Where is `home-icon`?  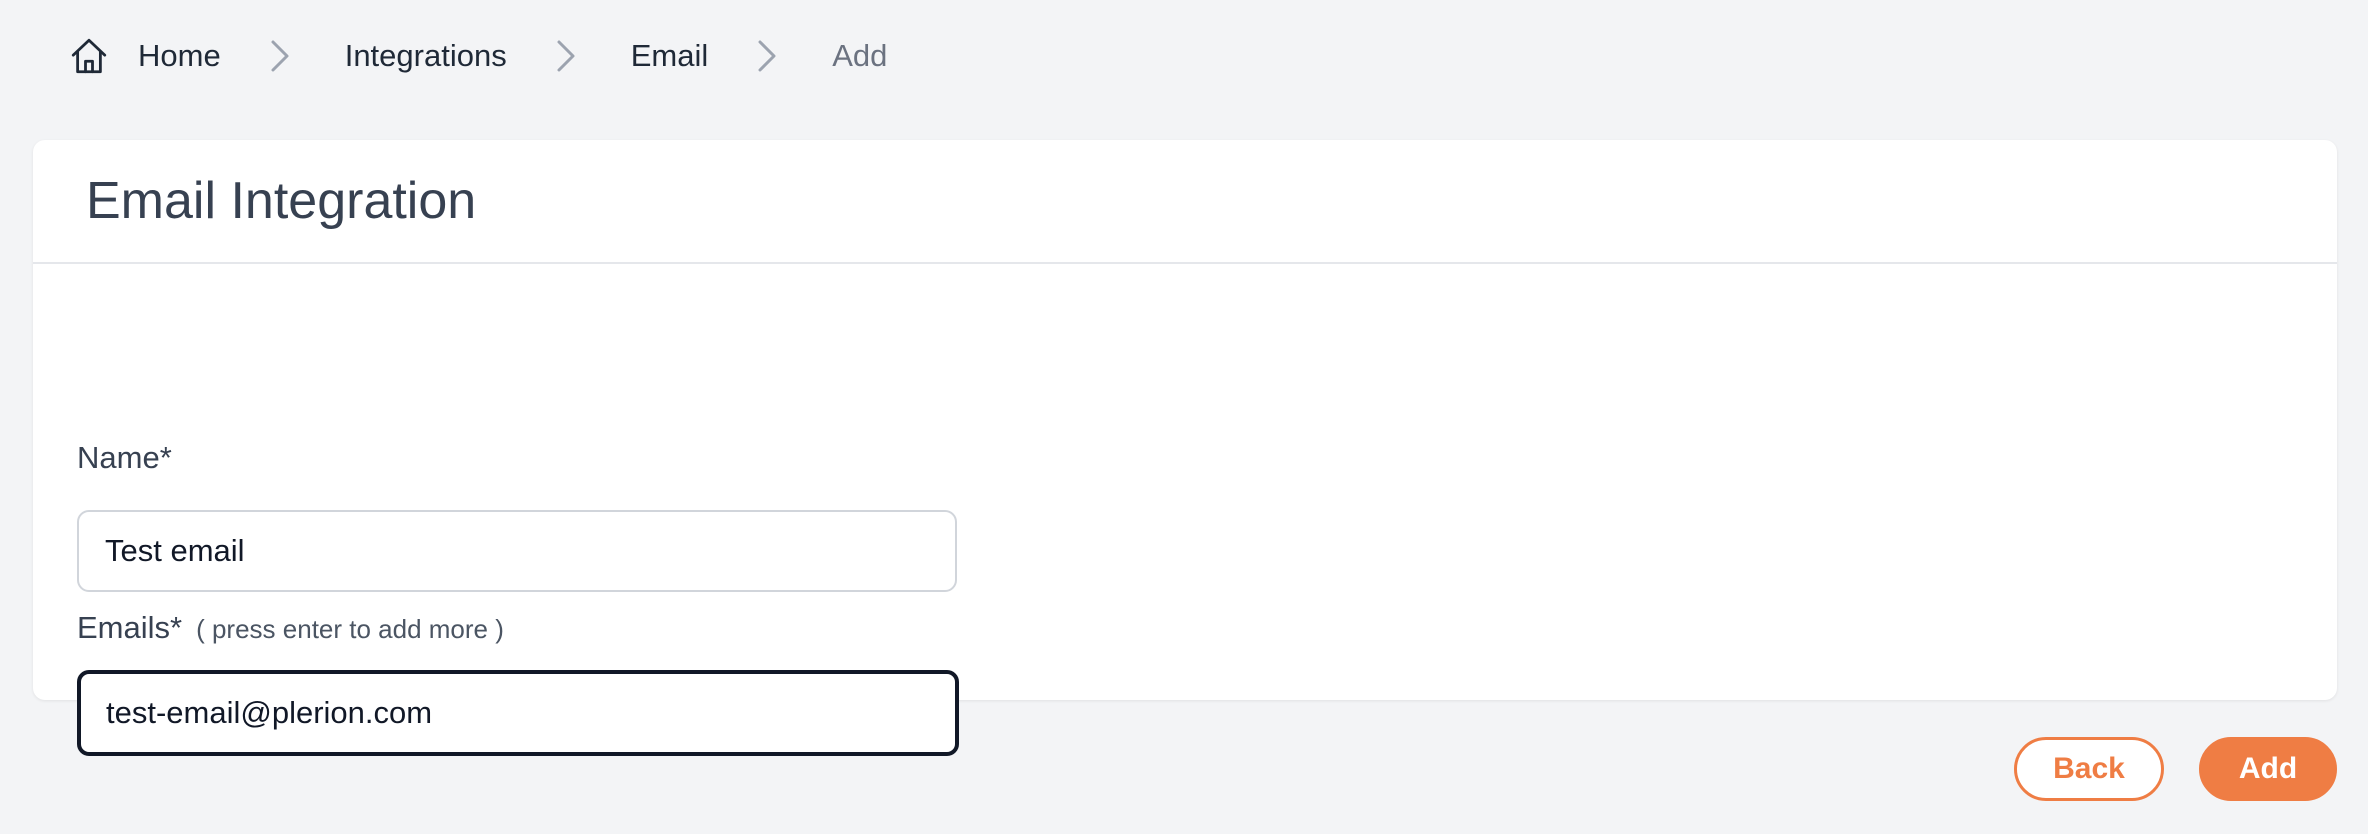
home-icon is located at coordinates (89, 56).